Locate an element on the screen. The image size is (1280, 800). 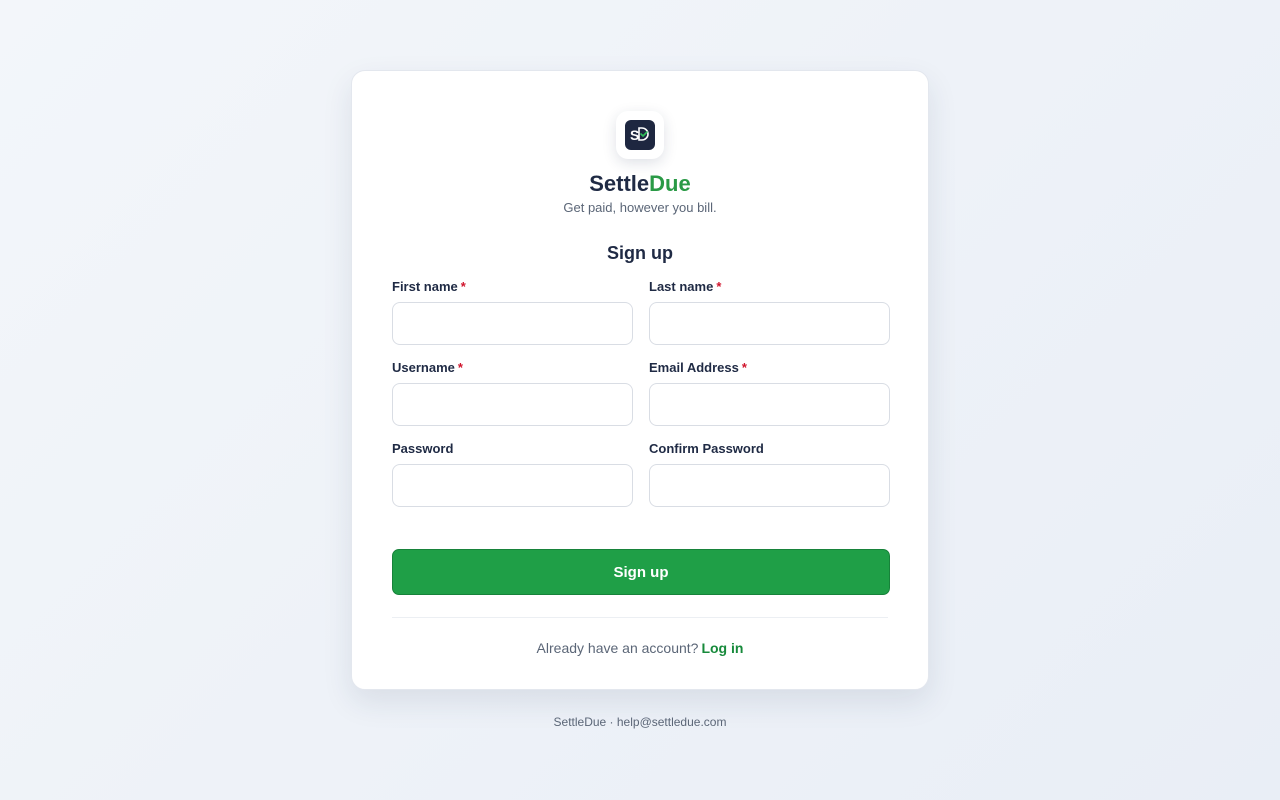
logo: S is located at coordinates (640, 135).